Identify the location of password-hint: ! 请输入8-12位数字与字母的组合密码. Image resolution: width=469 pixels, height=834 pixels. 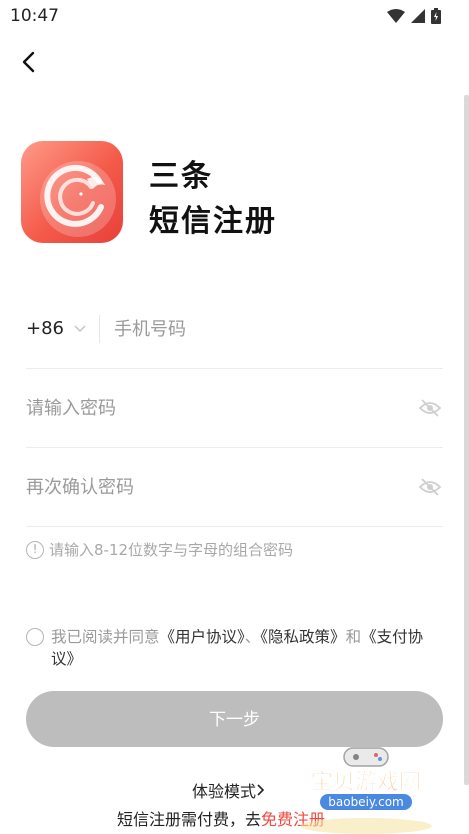
(159, 549).